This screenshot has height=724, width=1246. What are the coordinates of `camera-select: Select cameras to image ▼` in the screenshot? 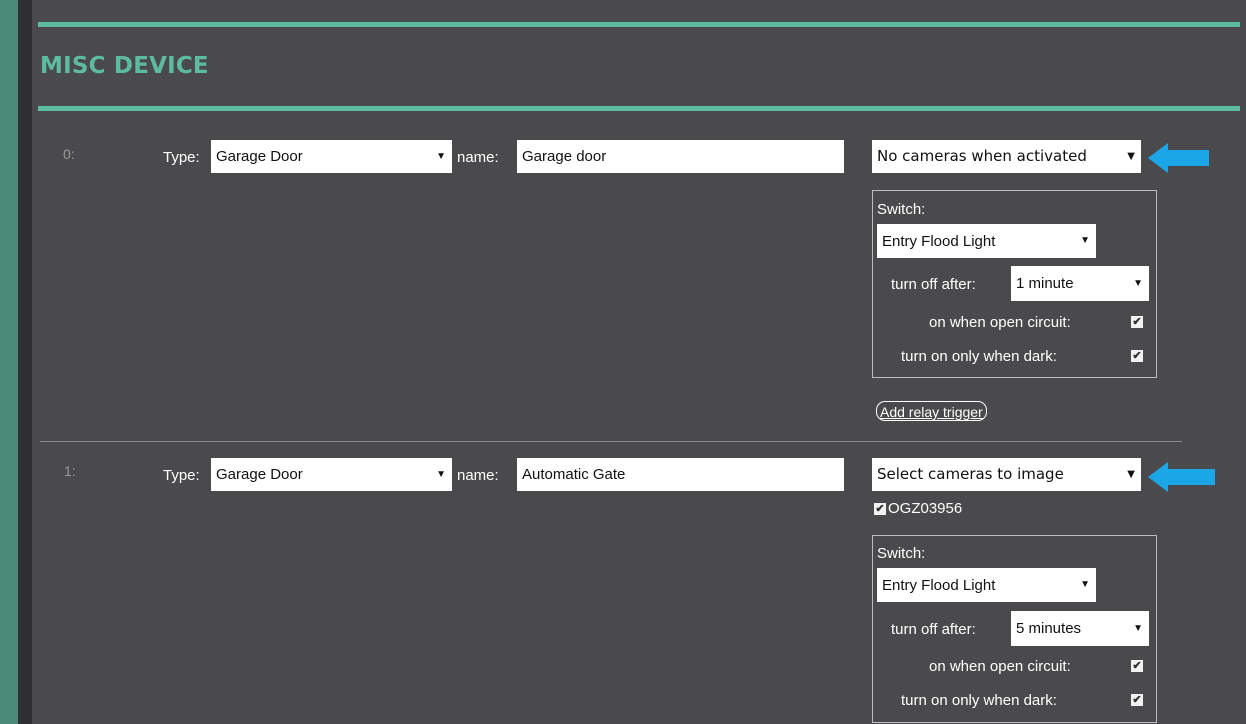 It's located at (1006, 474).